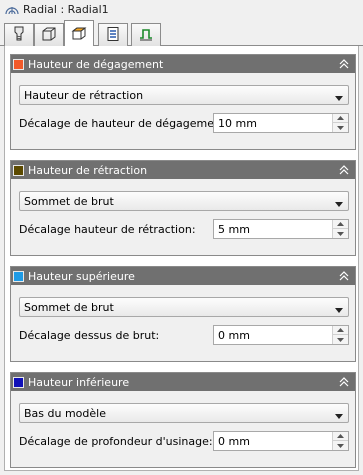  I want to click on offset-value: 5 mm, so click(234, 229).